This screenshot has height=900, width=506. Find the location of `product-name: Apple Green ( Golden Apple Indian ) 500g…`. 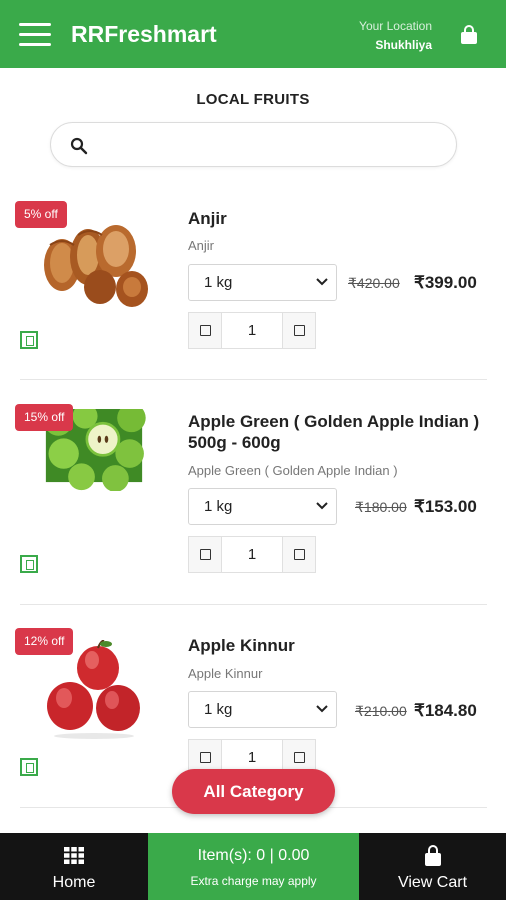

product-name: Apple Green ( Golden Apple Indian ) 500g… is located at coordinates (340, 432).